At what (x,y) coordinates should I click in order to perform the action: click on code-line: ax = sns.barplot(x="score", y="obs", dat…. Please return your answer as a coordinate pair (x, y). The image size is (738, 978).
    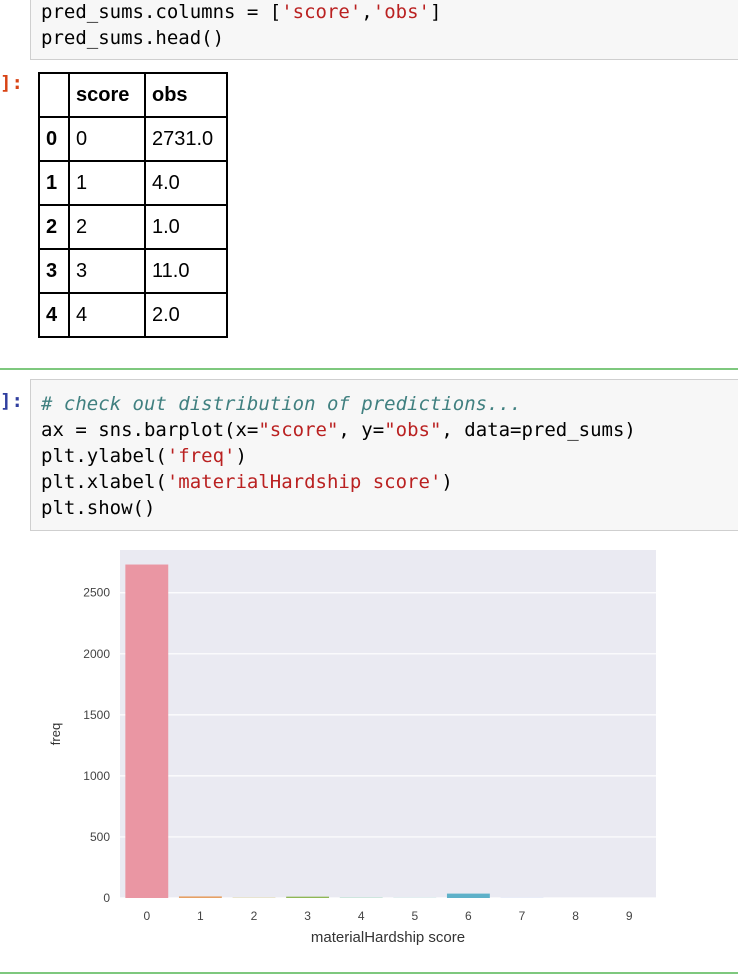
    Looking at the image, I should click on (338, 430).